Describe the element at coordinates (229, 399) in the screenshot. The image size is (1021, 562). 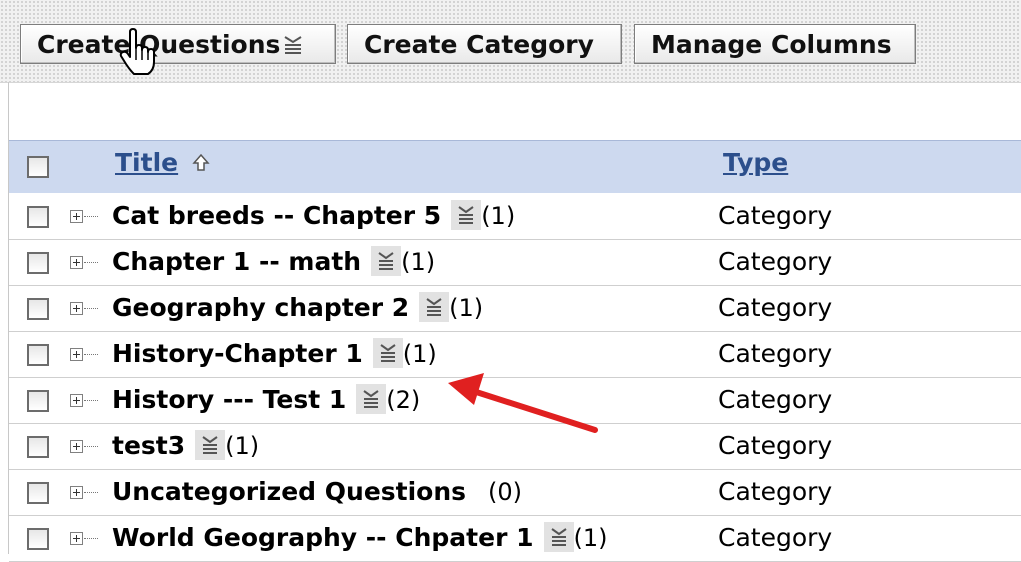
I see `category-title: History --- Test 1` at that location.